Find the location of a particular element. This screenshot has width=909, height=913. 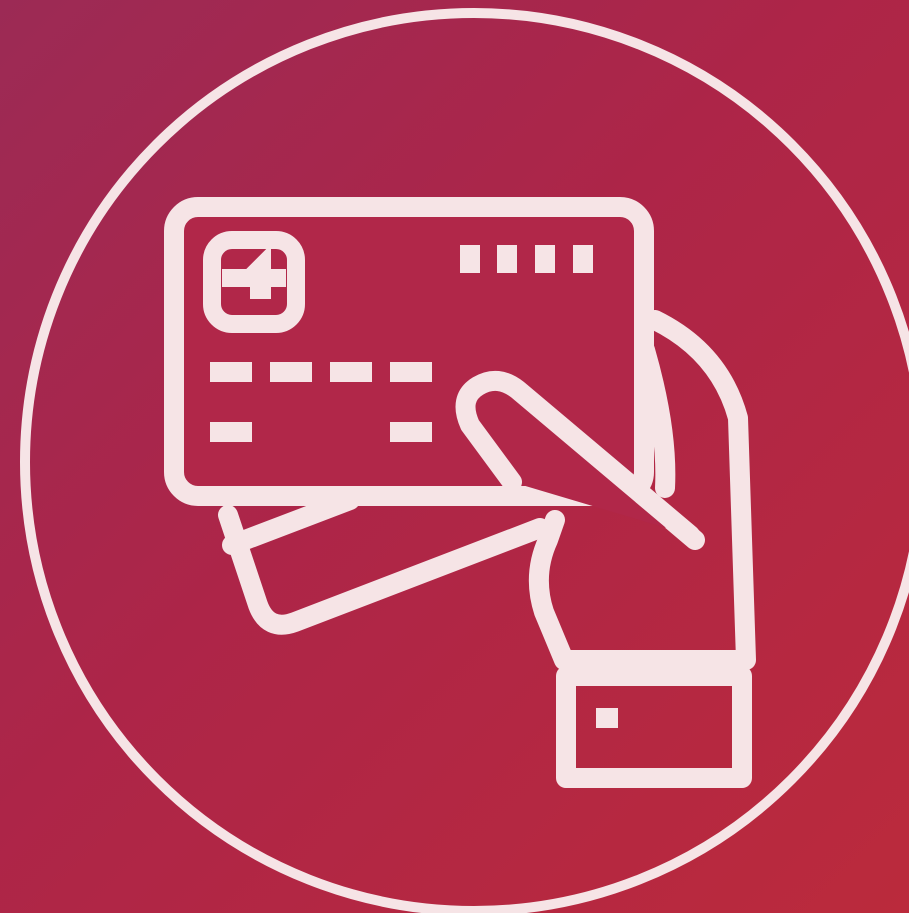

cuff-outline is located at coordinates (654, 727).